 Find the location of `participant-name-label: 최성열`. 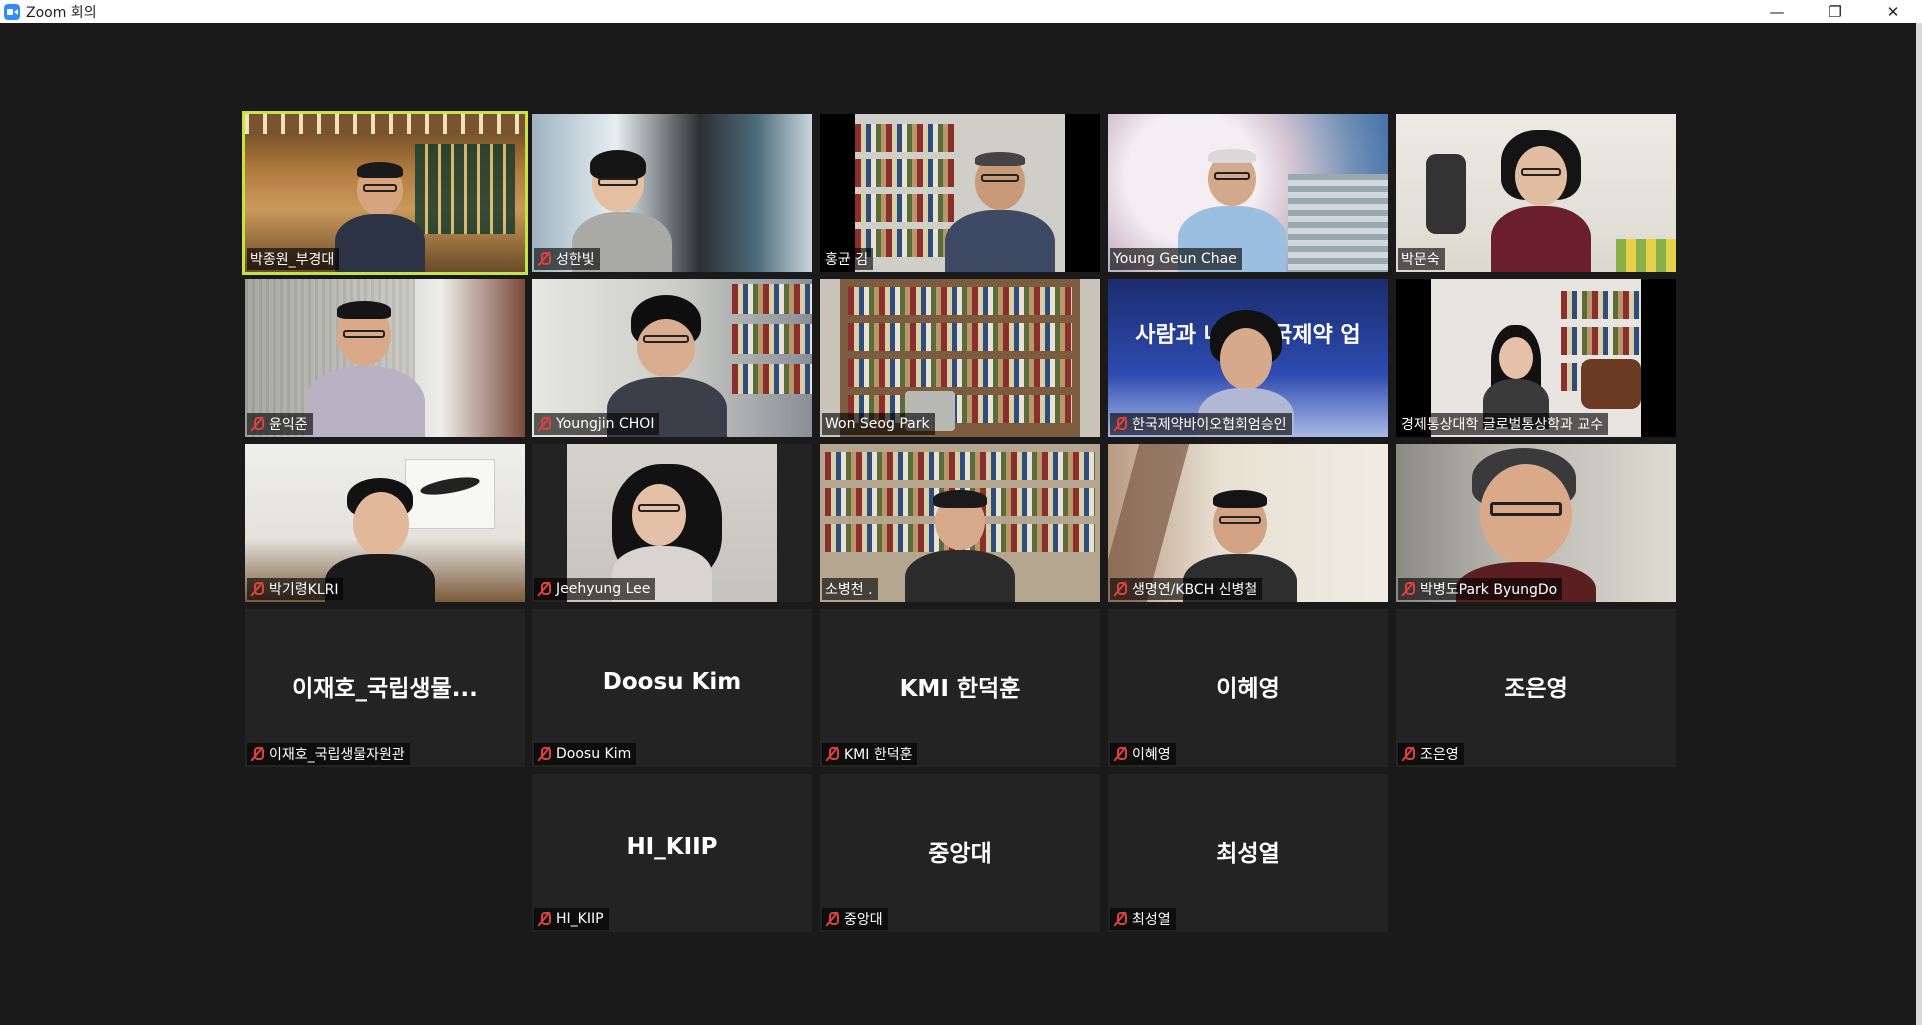

participant-name-label: 최성열 is located at coordinates (1143, 919).